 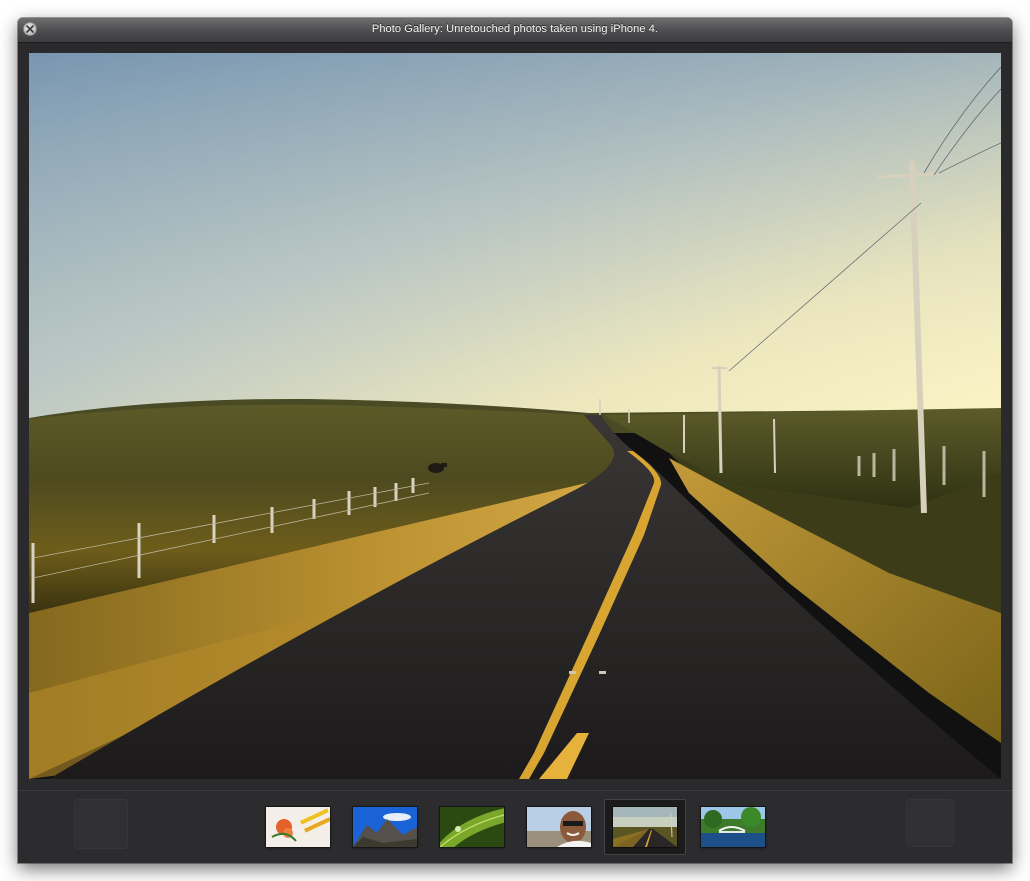 What do you see at coordinates (515, 826) in the screenshot?
I see `thumbnail-filmstrip` at bounding box center [515, 826].